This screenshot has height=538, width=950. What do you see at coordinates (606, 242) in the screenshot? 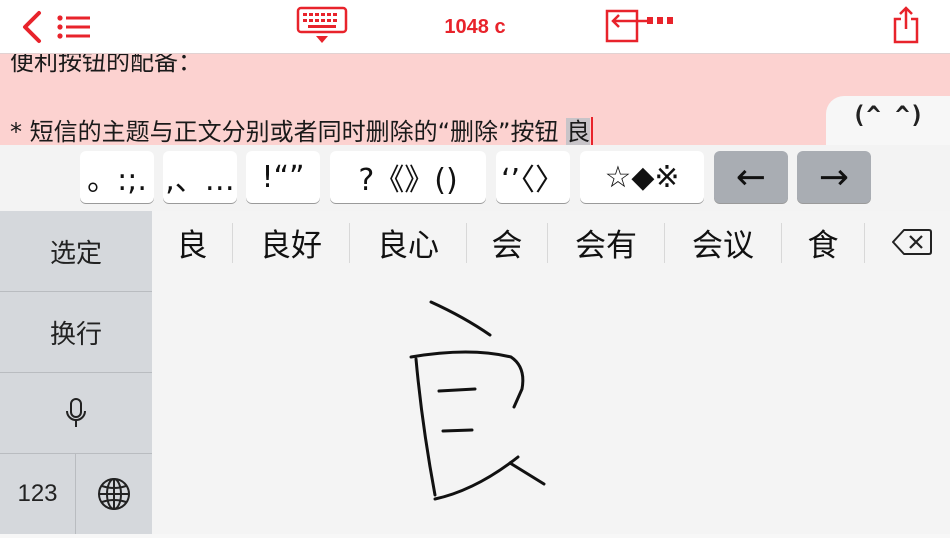
I see `candidate-item: 会有` at bounding box center [606, 242].